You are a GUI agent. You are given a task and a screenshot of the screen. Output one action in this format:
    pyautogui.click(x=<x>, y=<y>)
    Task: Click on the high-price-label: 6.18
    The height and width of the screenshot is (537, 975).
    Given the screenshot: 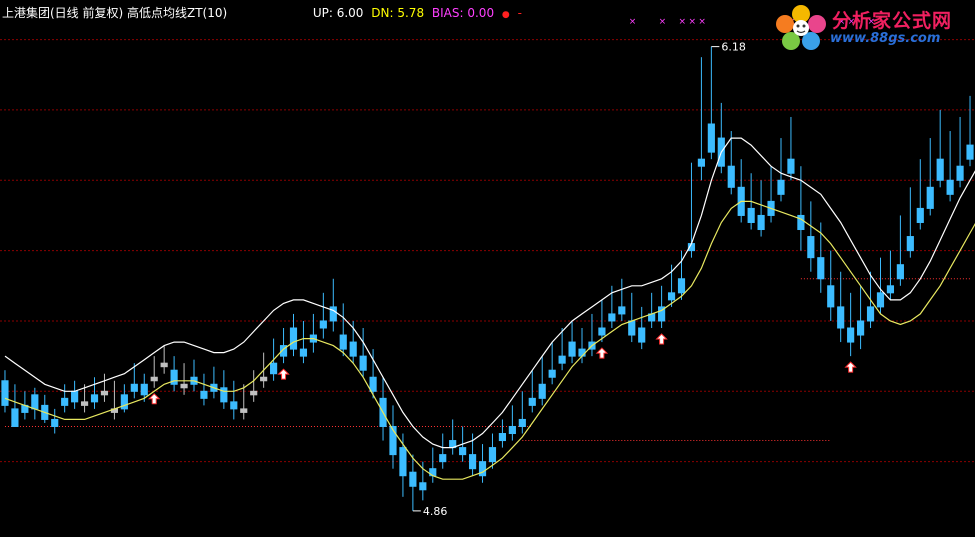 What is the action you would take?
    pyautogui.click(x=733, y=47)
    